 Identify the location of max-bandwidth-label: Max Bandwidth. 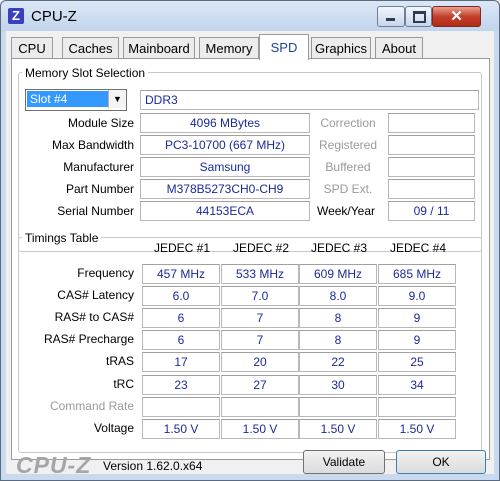
(92, 145).